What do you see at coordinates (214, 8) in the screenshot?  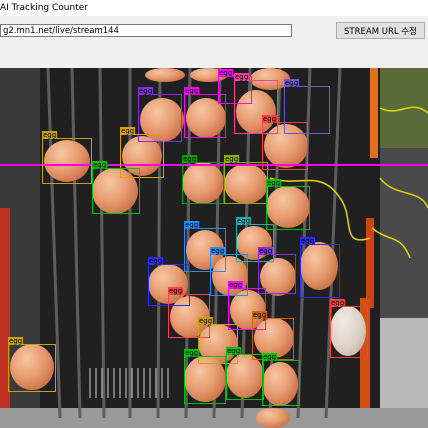 I see `window-titlebar: AI Tracking Counter` at bounding box center [214, 8].